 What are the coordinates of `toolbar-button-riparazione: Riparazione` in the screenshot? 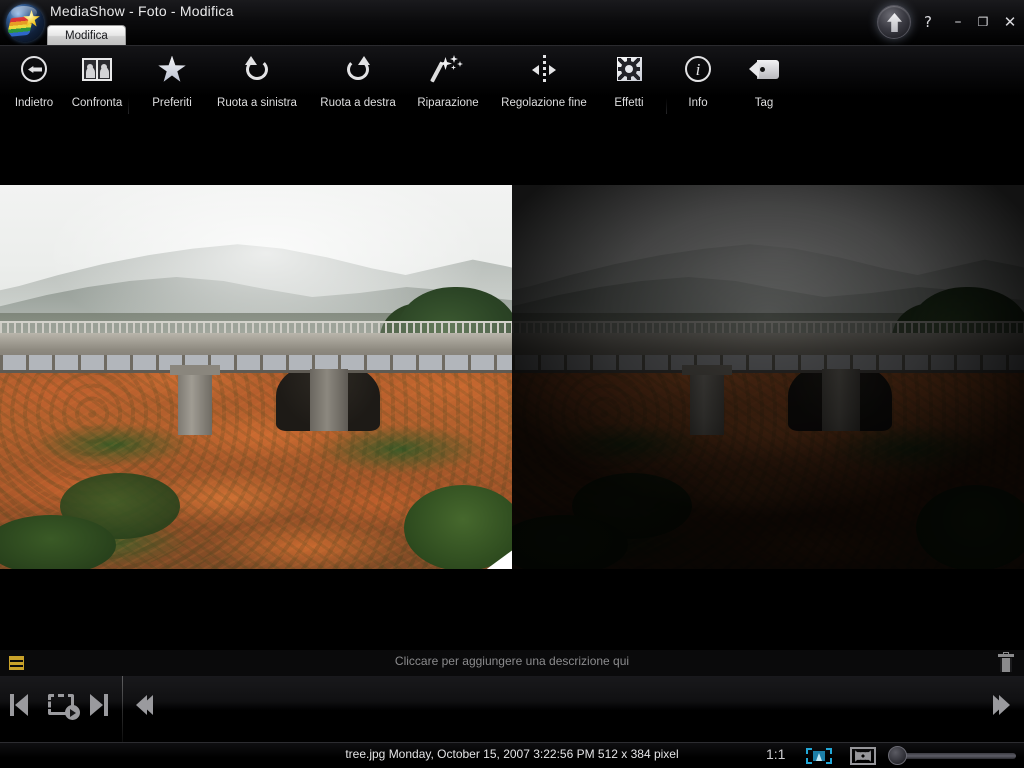 It's located at (448, 81).